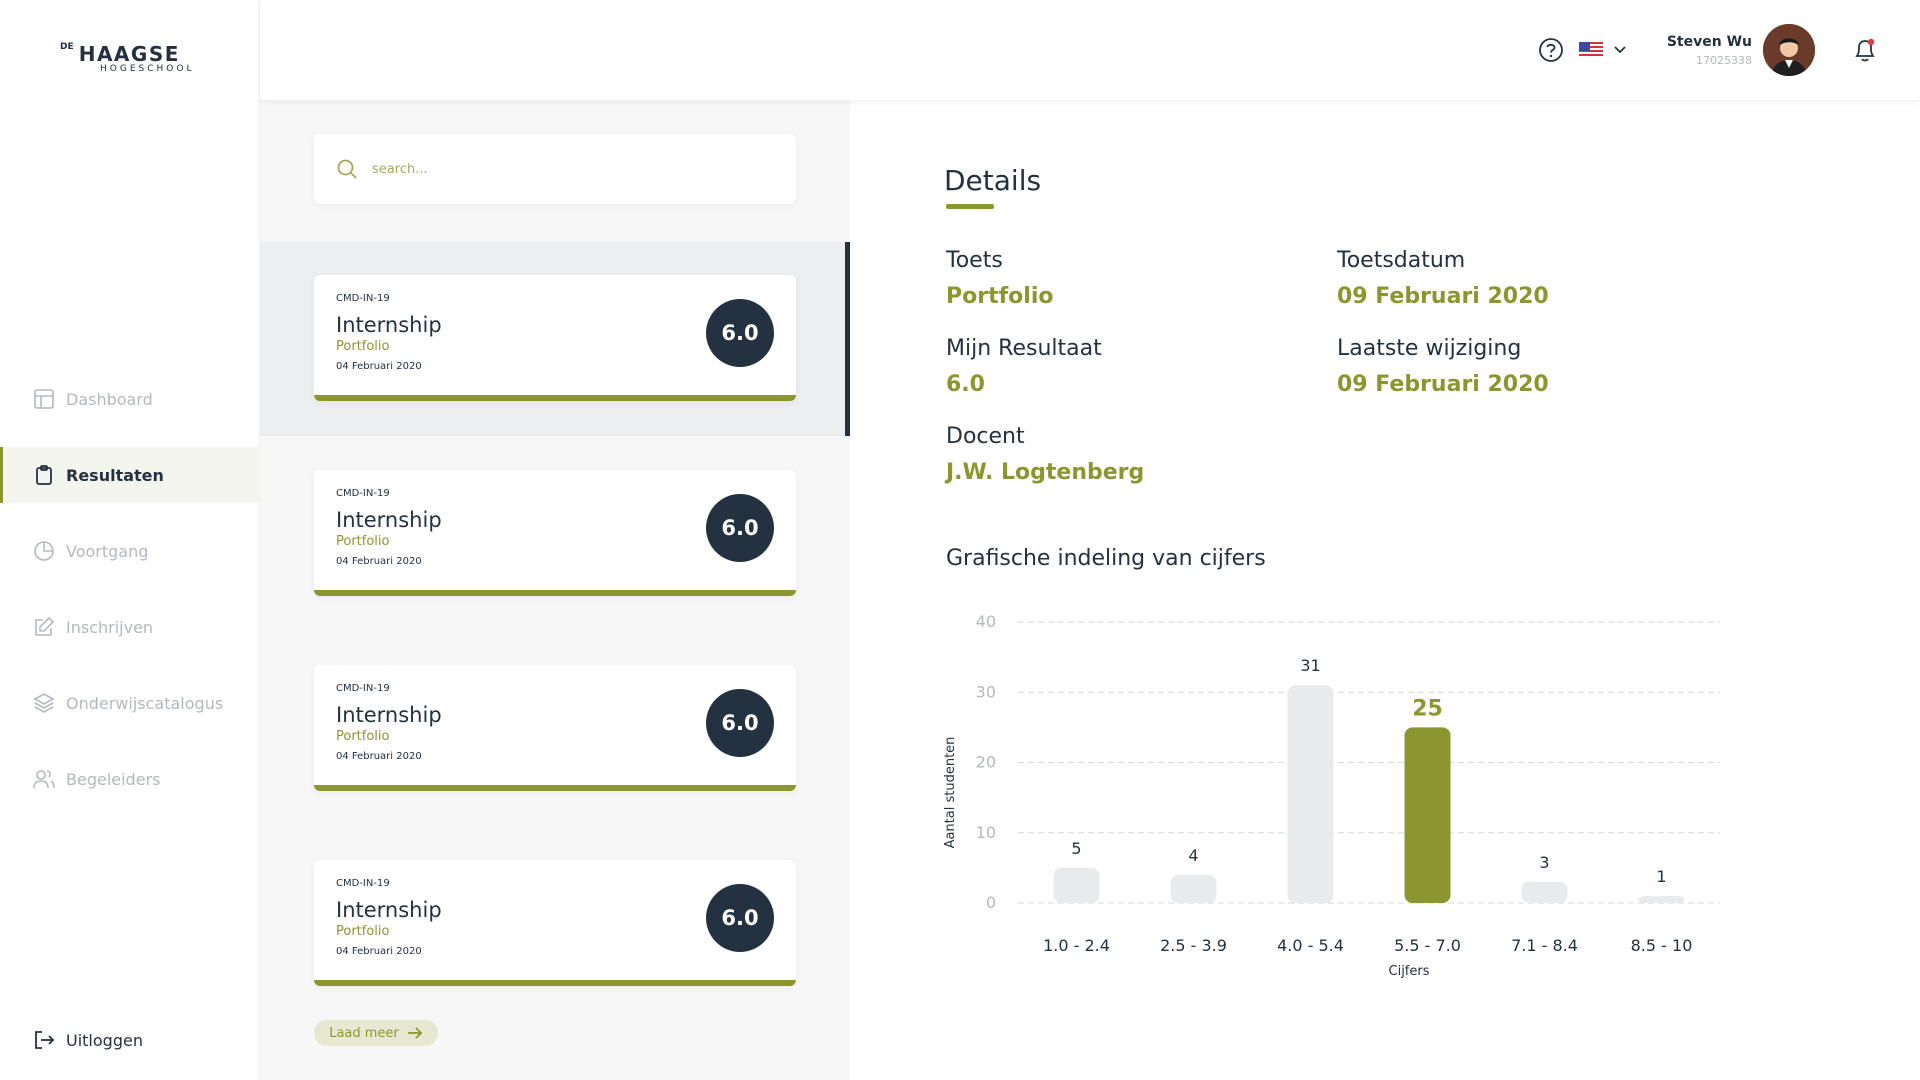  I want to click on bar-value-label: 25, so click(1427, 708).